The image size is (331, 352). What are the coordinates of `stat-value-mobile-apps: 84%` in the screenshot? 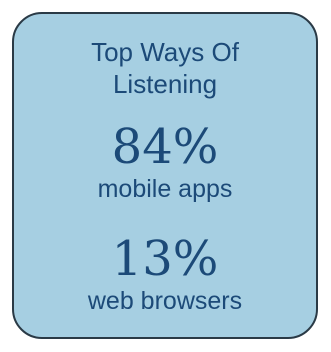 It's located at (165, 147).